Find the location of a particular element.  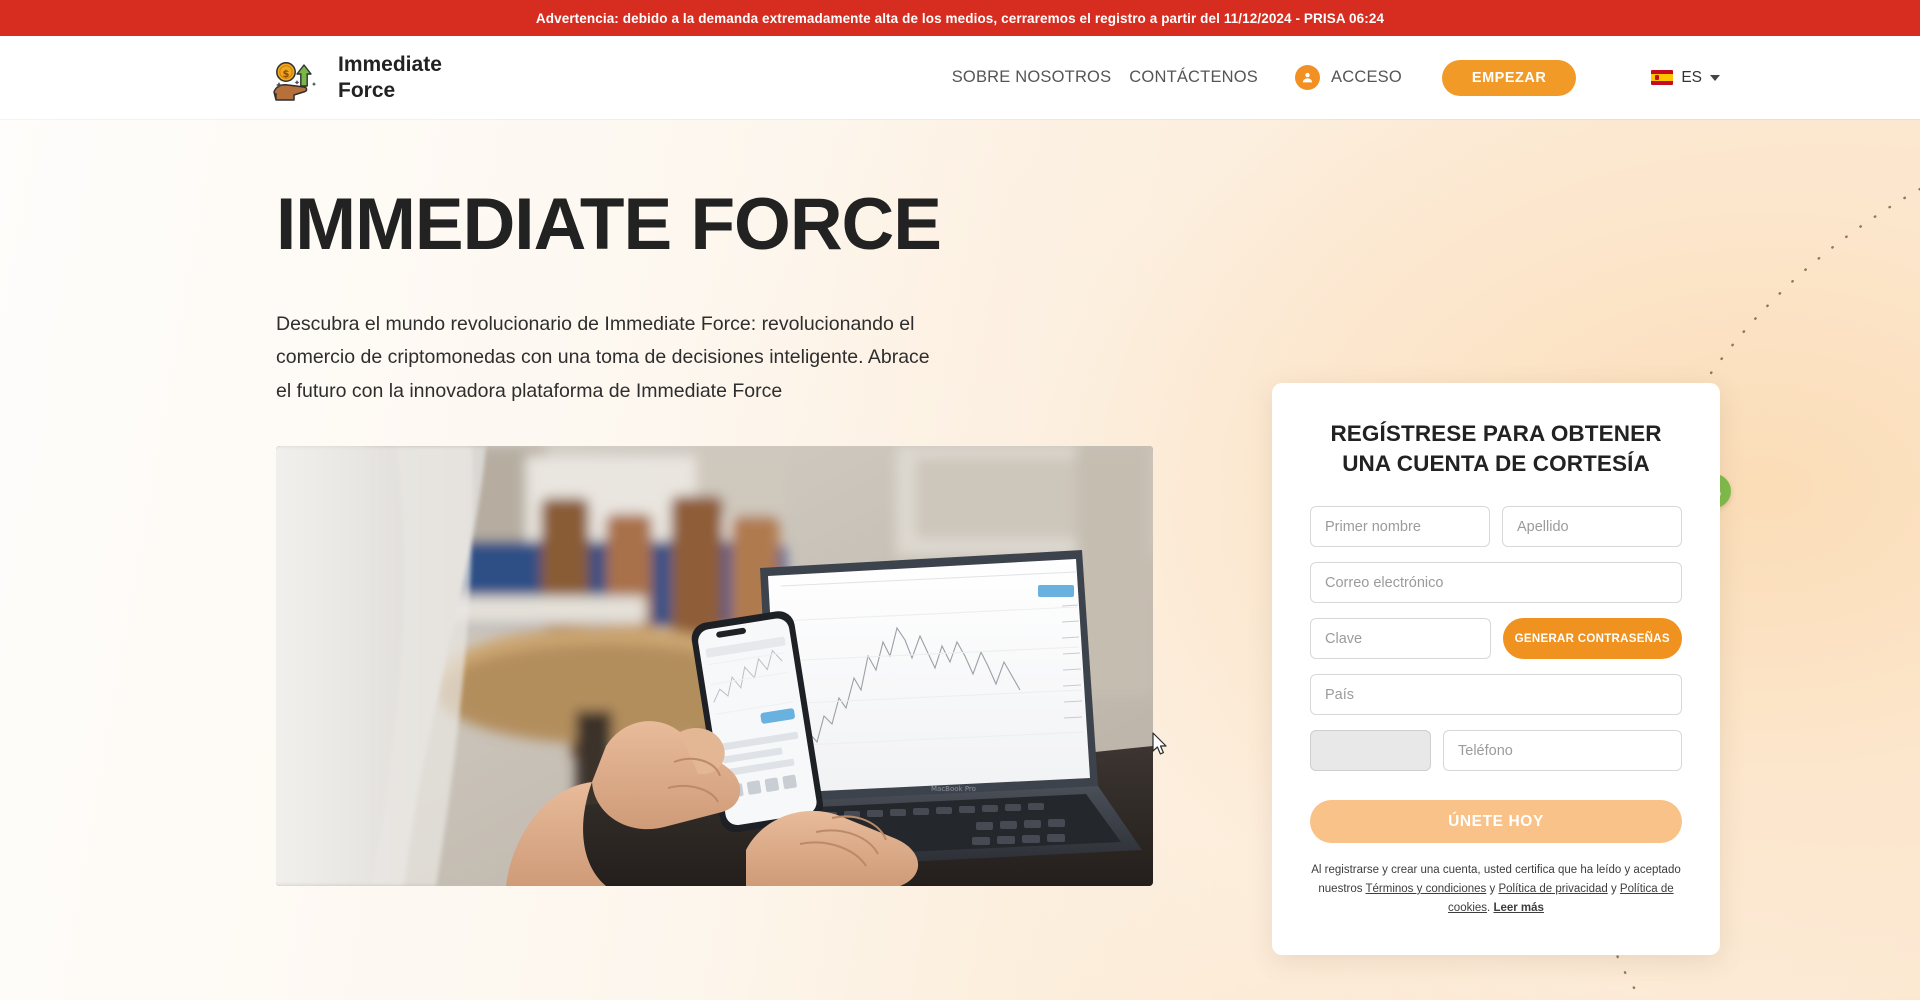

dial-code-select is located at coordinates (1370, 751).